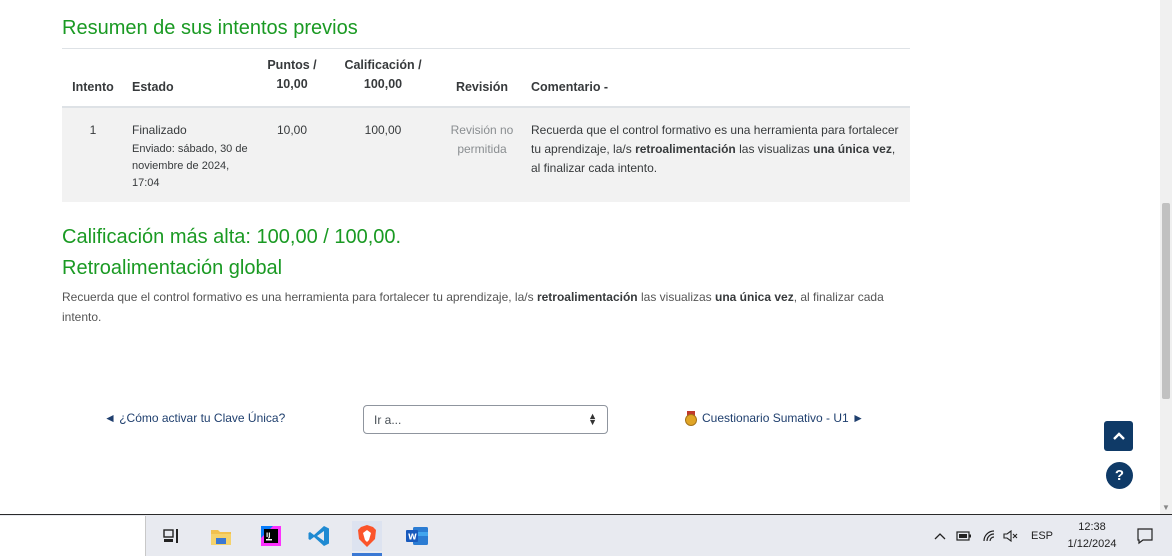 The width and height of the screenshot is (1172, 556). What do you see at coordinates (592, 419) in the screenshot?
I see `select-arrows-icon: ▲ ▼` at bounding box center [592, 419].